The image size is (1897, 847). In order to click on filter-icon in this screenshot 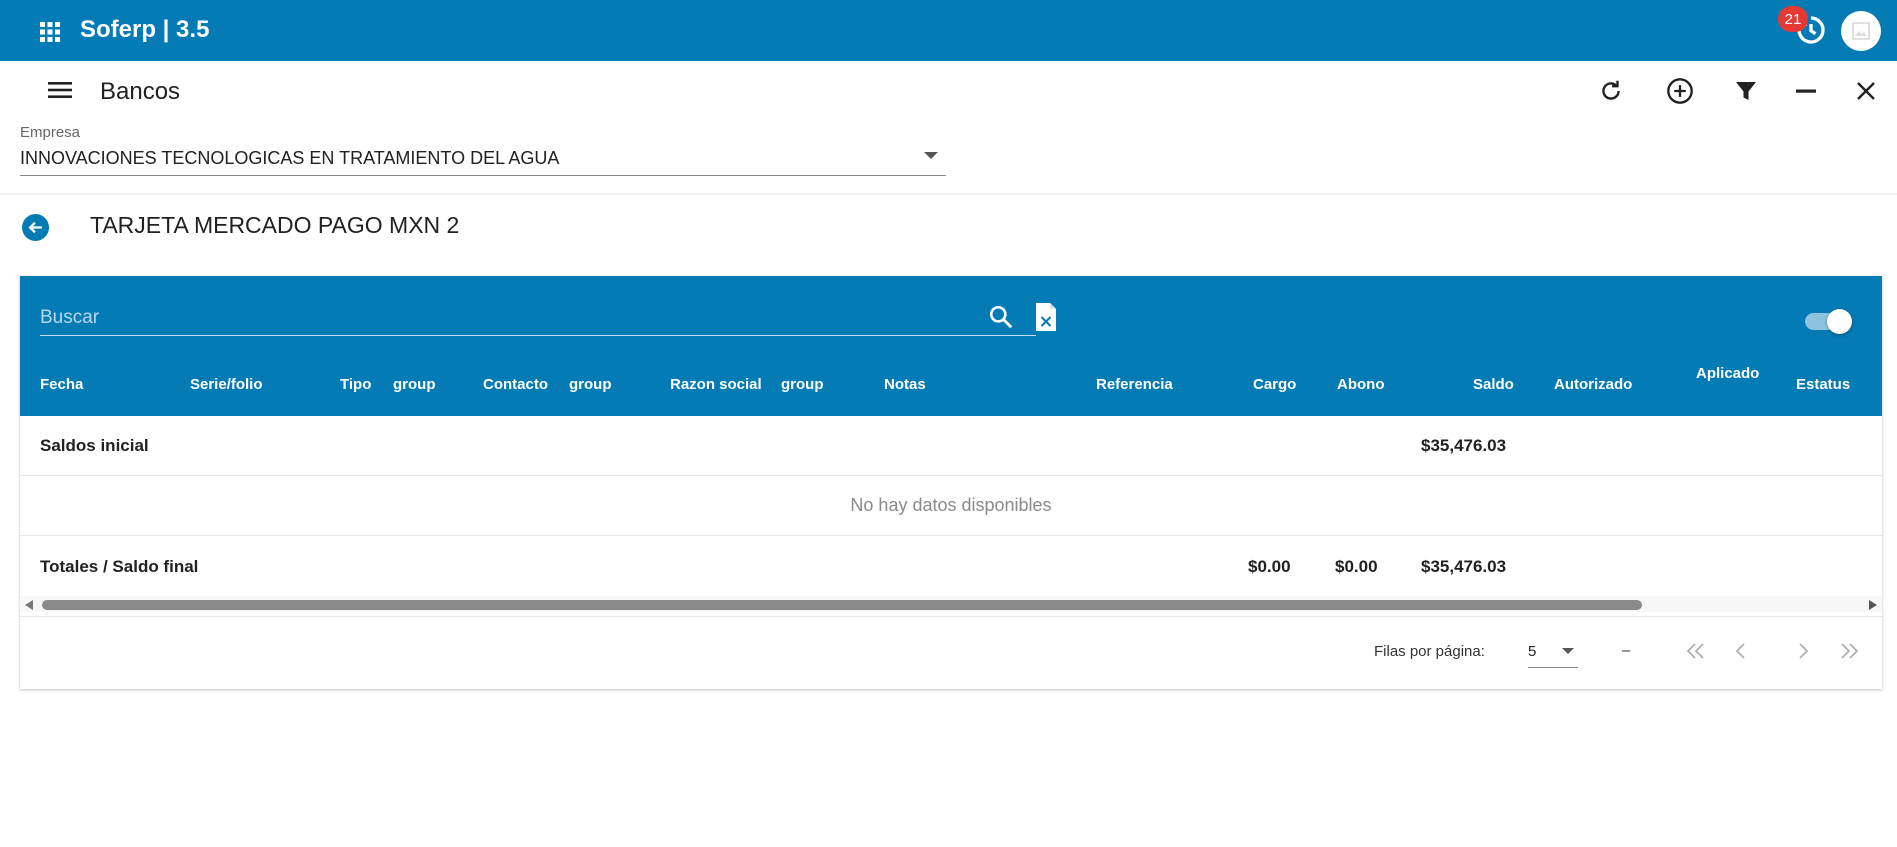, I will do `click(1746, 91)`.